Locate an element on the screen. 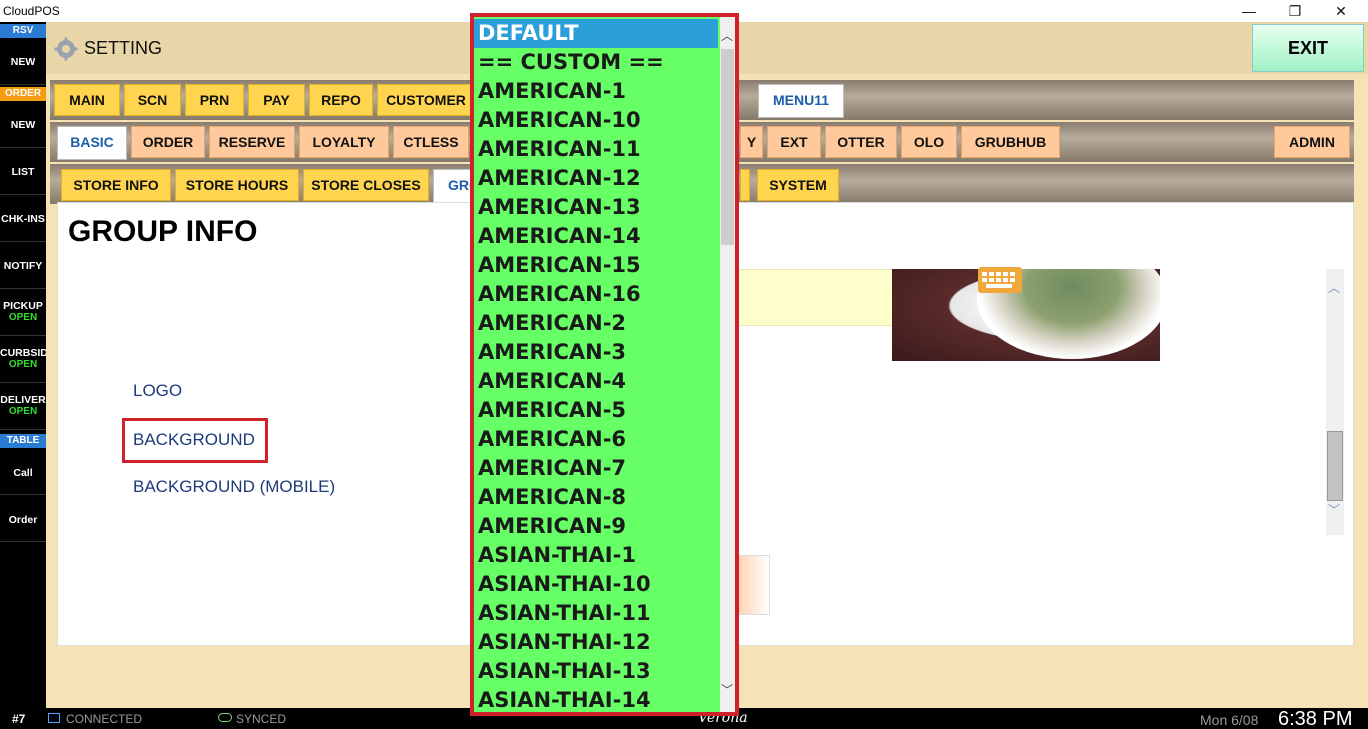  dropdown-option: AMERICAN-5 is located at coordinates (596, 410).